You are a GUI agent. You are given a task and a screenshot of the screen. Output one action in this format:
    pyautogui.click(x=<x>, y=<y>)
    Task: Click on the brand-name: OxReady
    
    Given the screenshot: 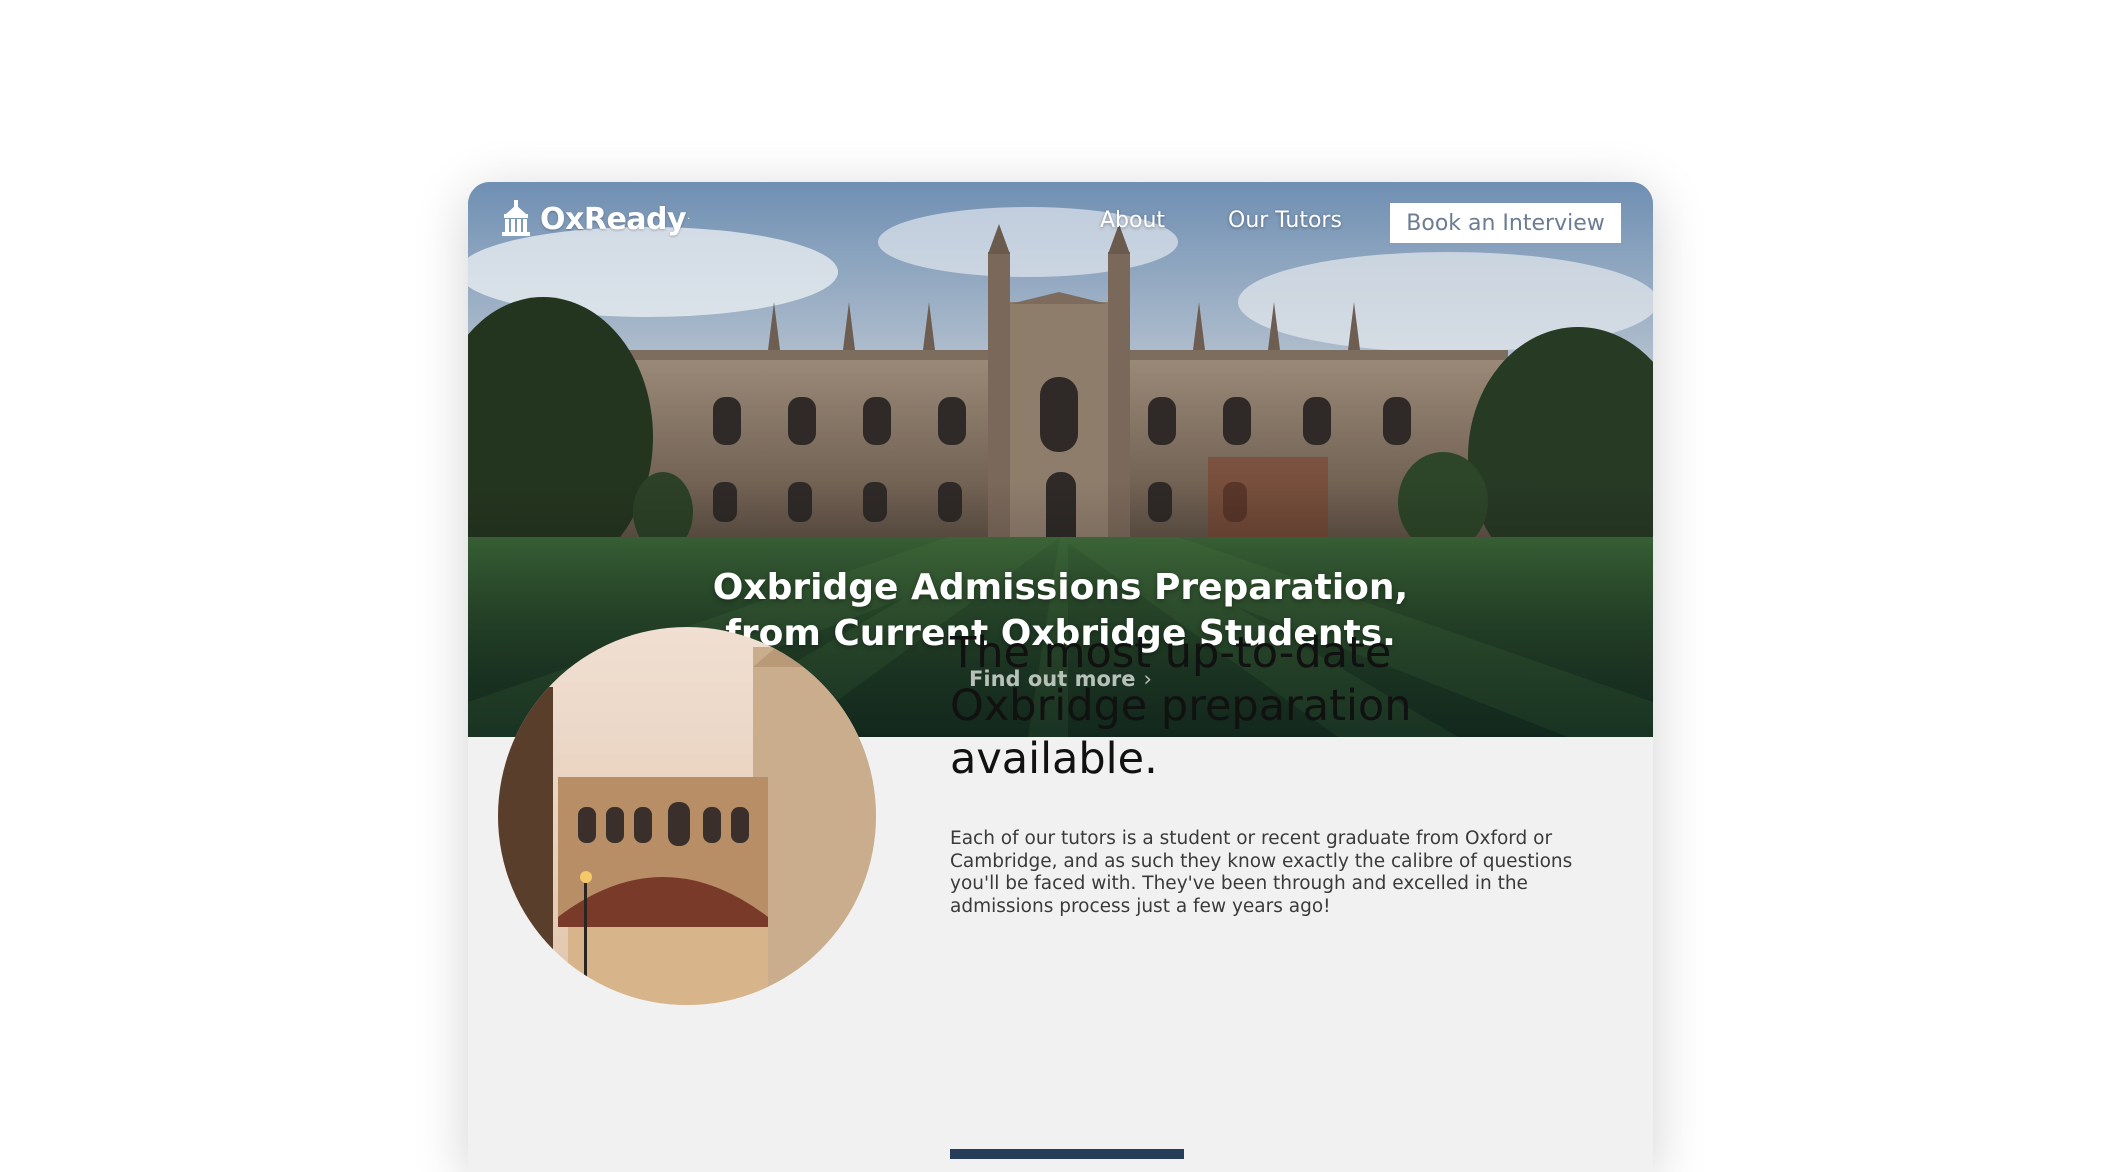 What is the action you would take?
    pyautogui.click(x=613, y=219)
    